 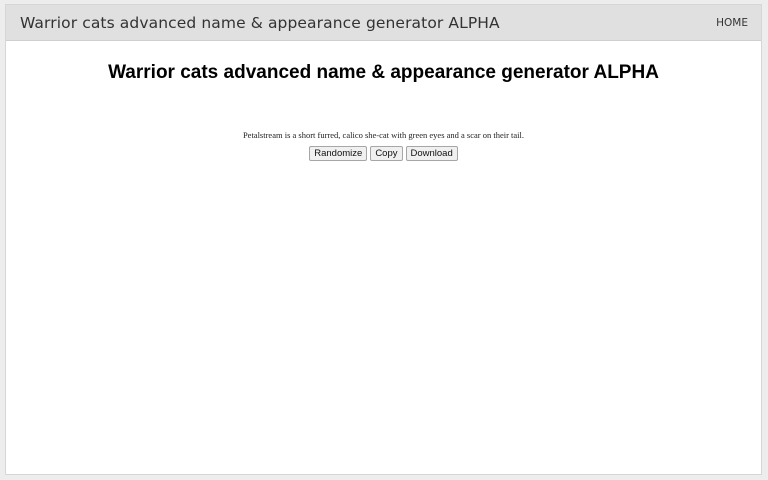 What do you see at coordinates (732, 23) in the screenshot?
I see `home-link: HOME` at bounding box center [732, 23].